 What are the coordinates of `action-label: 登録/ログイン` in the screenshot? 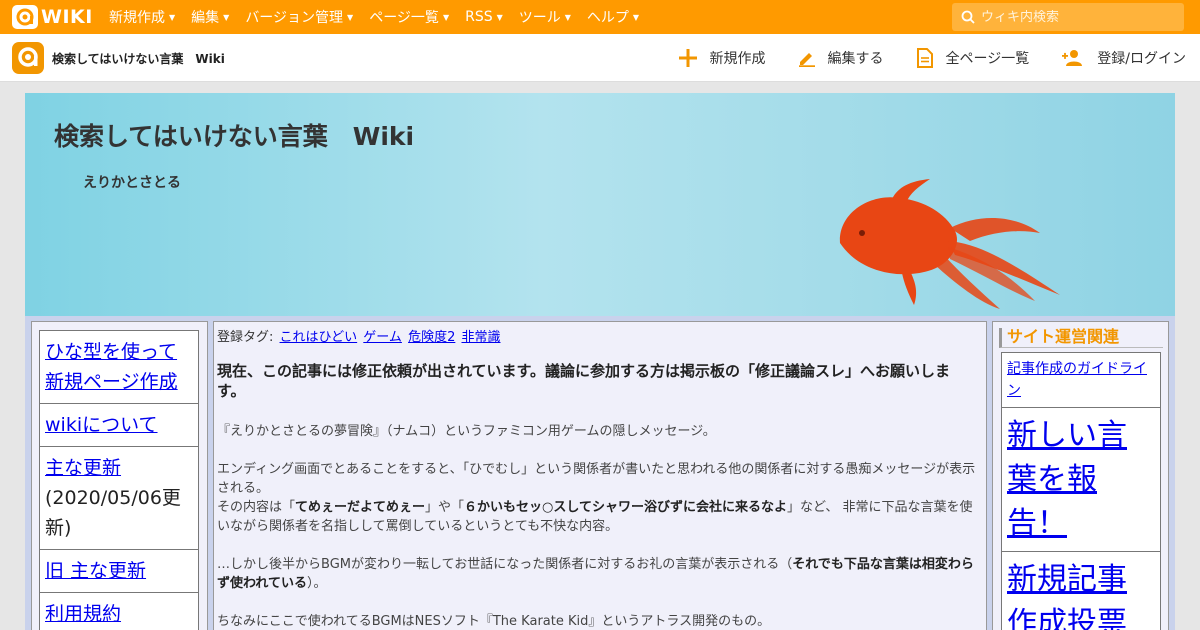 It's located at (1141, 59).